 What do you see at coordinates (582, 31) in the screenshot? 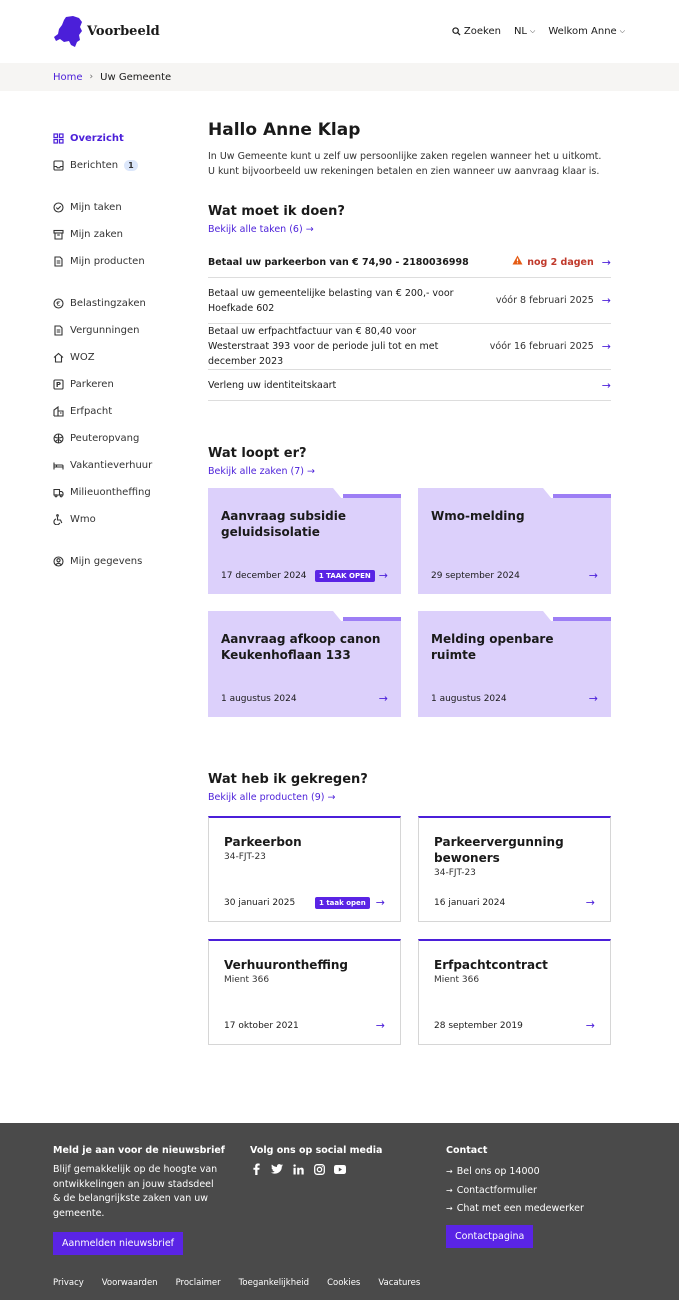
I see `welcome-label: Welkom Anne` at bounding box center [582, 31].